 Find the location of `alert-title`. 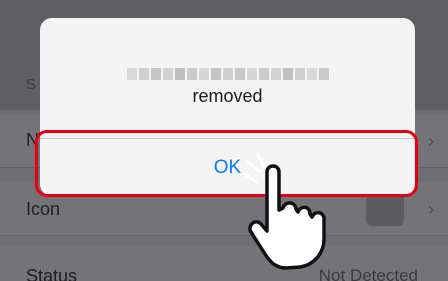

alert-title is located at coordinates (227, 74).